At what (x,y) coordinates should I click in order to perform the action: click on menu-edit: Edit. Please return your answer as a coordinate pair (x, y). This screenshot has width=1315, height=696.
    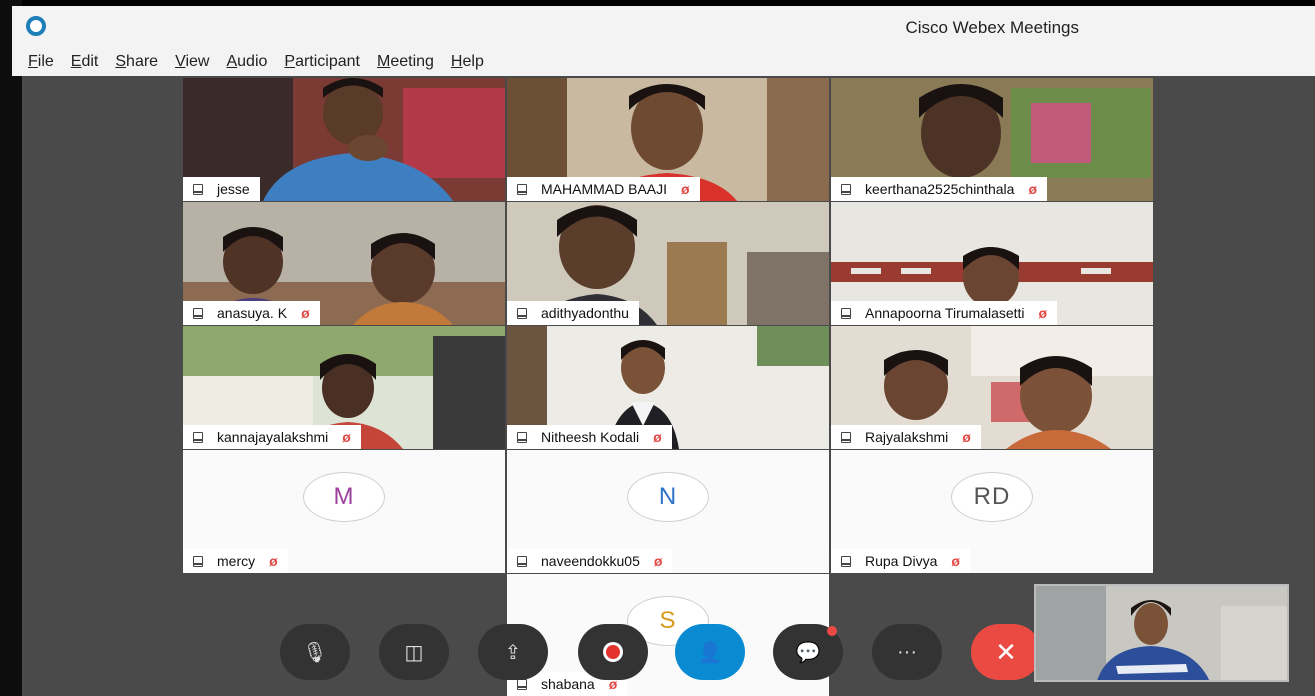
    Looking at the image, I should click on (85, 62).